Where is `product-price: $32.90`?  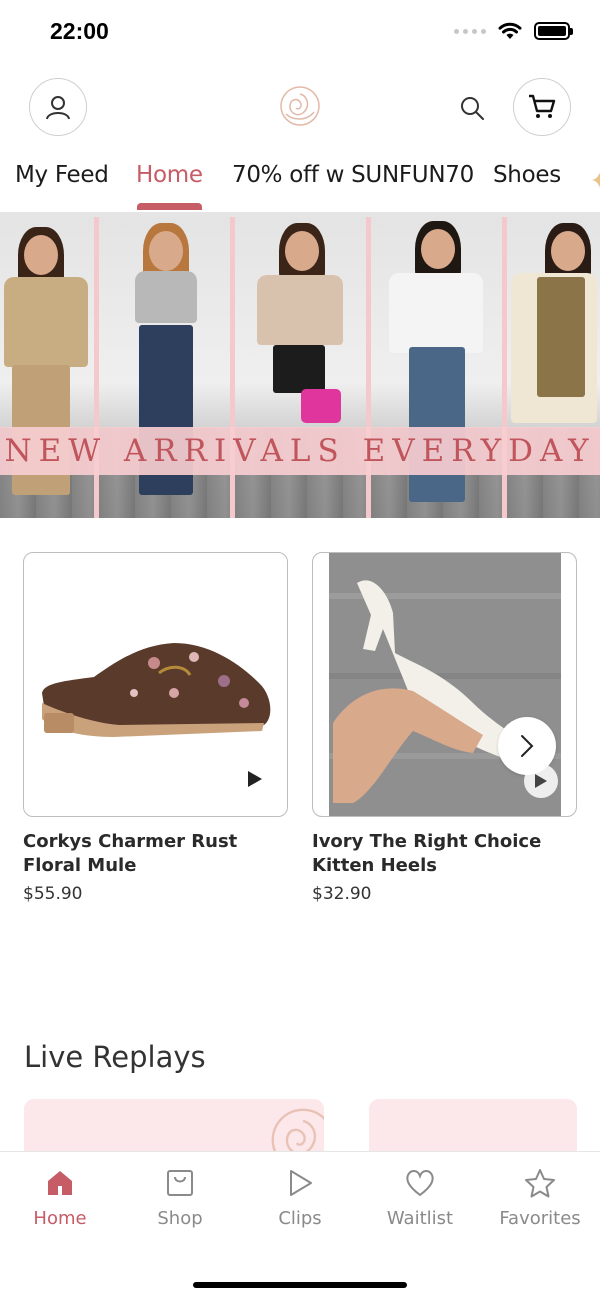
product-price: $32.90 is located at coordinates (342, 894).